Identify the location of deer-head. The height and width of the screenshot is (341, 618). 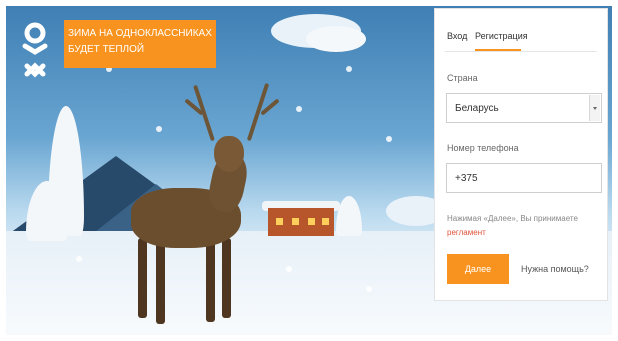
(229, 154).